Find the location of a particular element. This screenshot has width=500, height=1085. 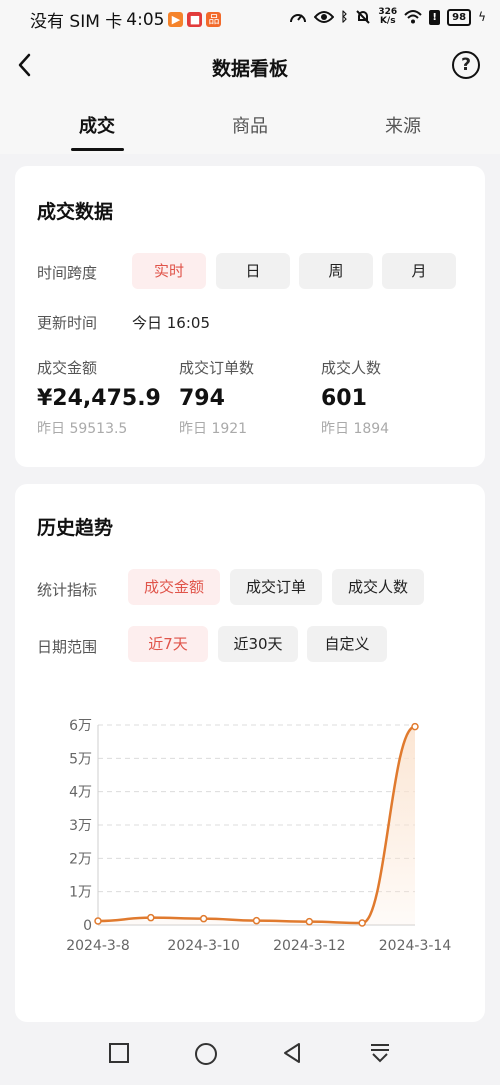

x-tick-label: 2024-3-10 is located at coordinates (203, 946).